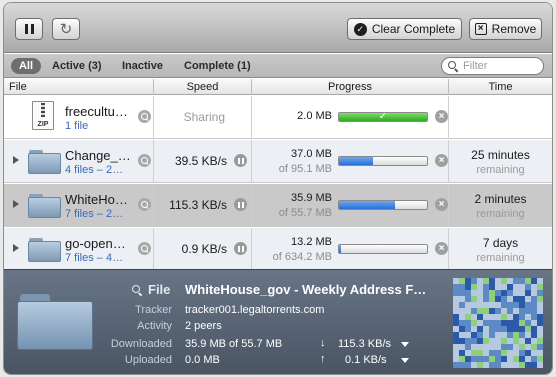  Describe the element at coordinates (350, 205) in the screenshot. I see `progress-cell: 35.9 MB of 55.7 MB ×` at that location.